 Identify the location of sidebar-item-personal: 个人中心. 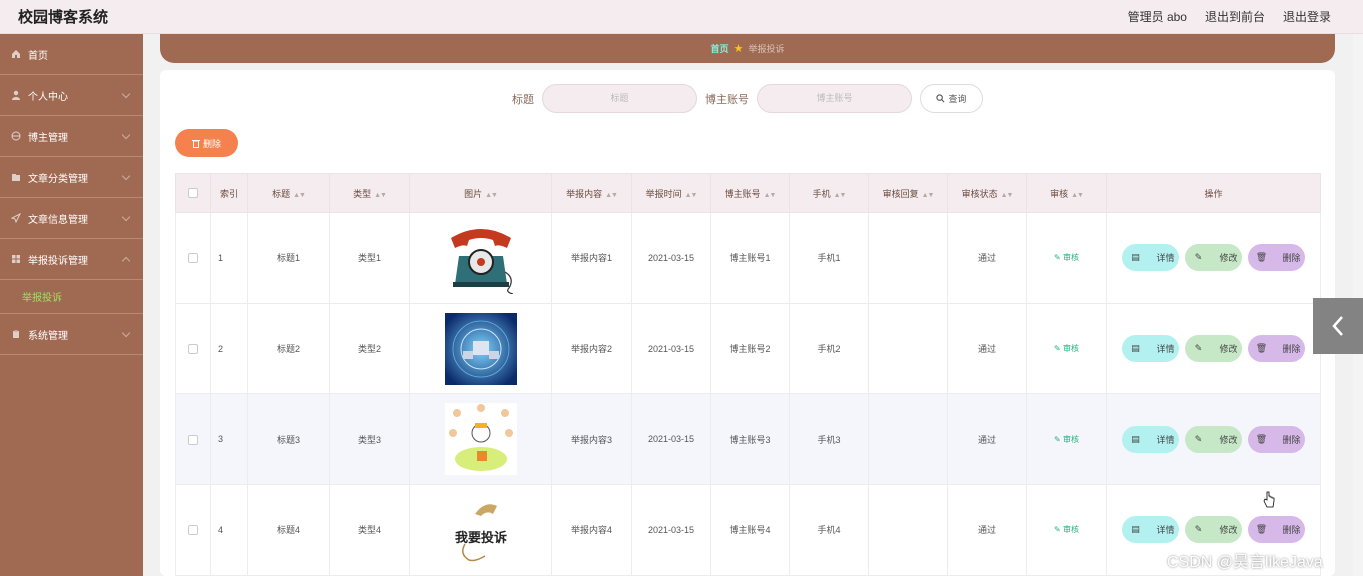
(71, 95).